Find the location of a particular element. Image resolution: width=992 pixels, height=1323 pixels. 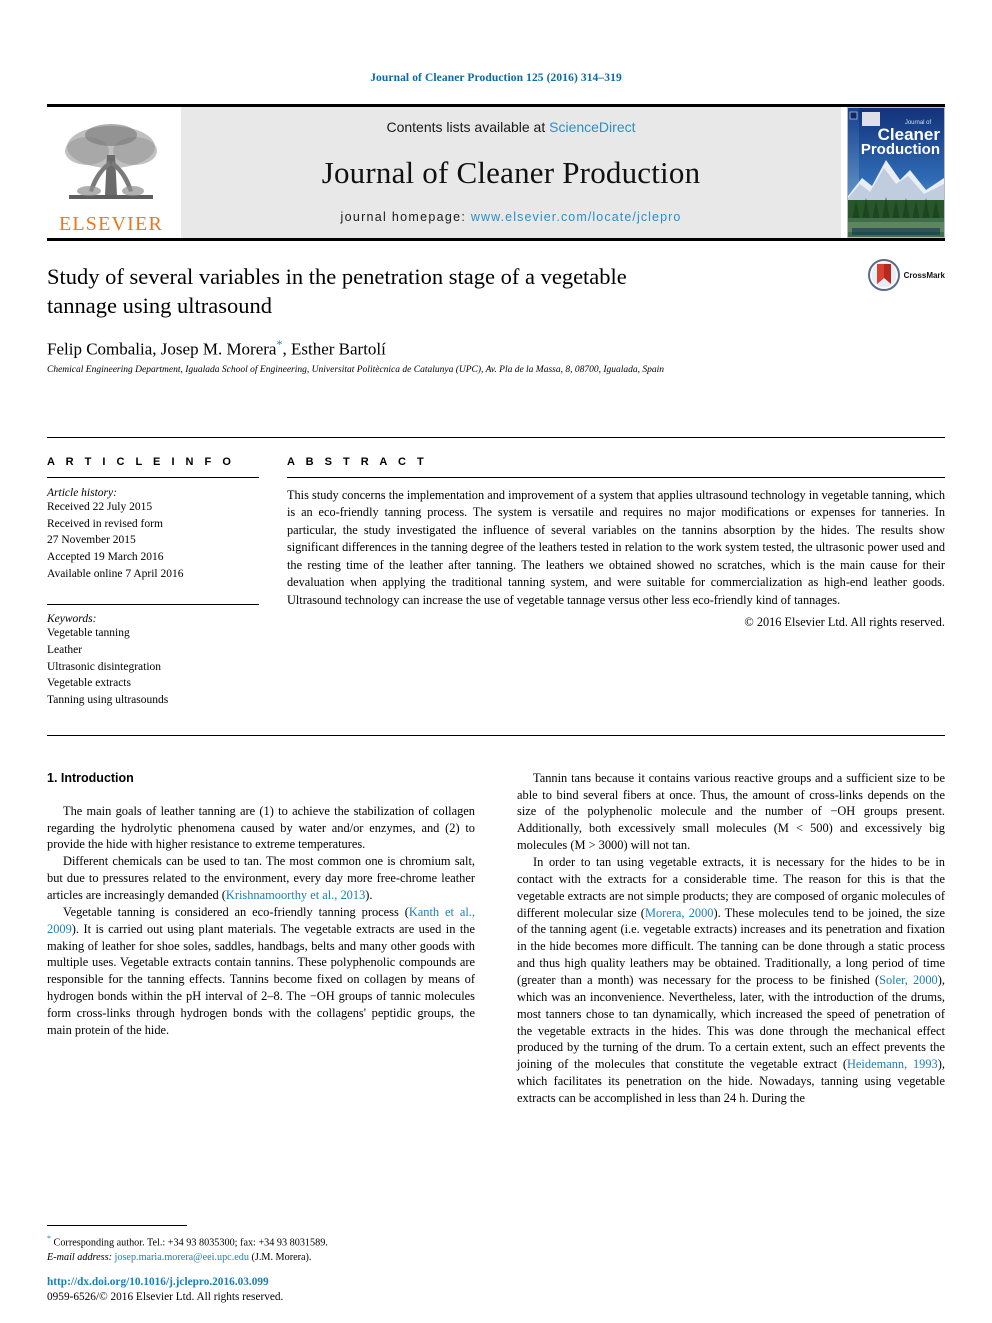

citation-link: Krishnamoorthy et al., 2013 is located at coordinates (295, 895).